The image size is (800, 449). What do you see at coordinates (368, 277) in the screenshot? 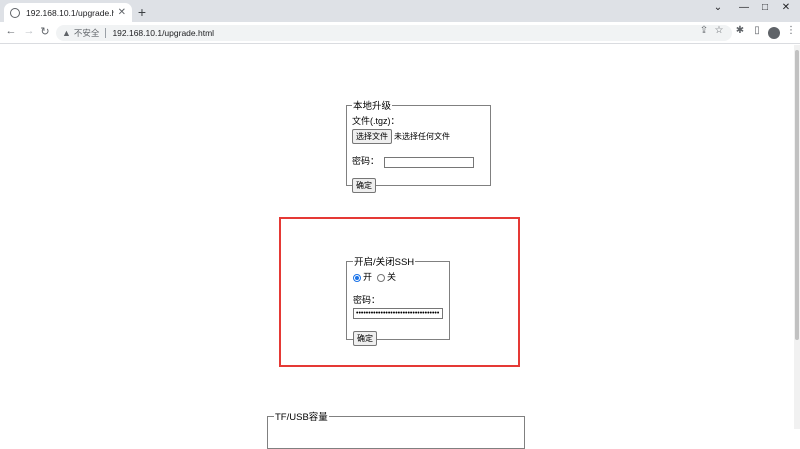
I see `ssh-on-label: 开` at bounding box center [368, 277].